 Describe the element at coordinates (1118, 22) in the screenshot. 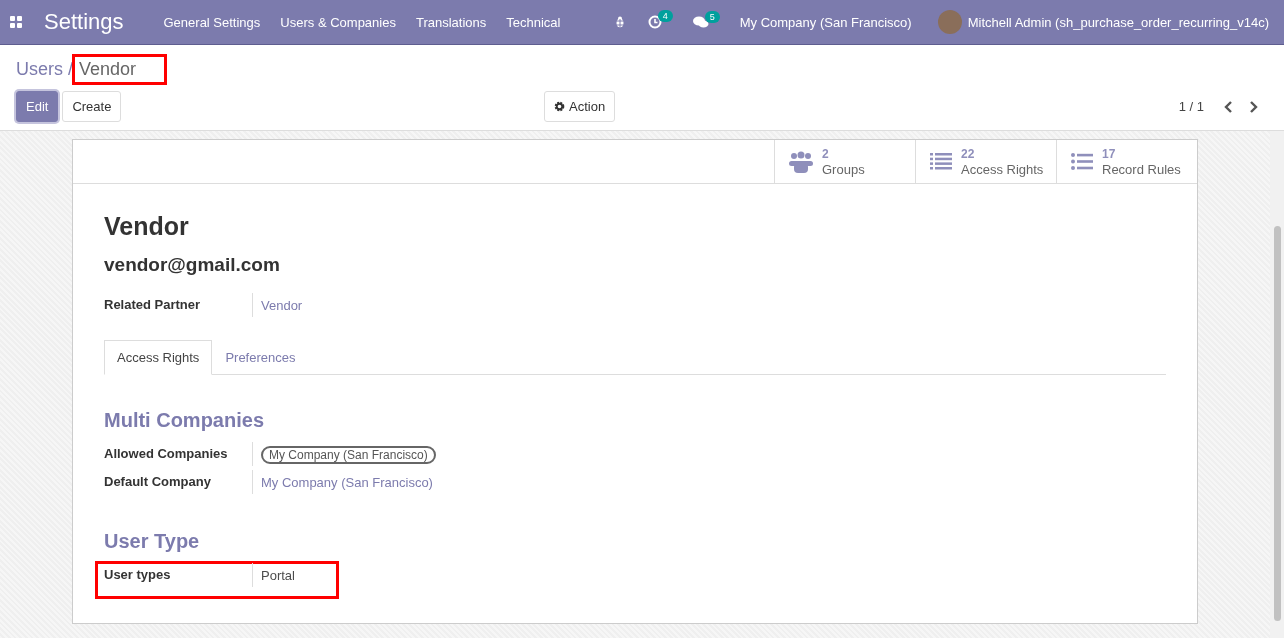

I see `user-menu: Mitchell Admin (sh_purchase_order_recurring_v14c)` at that location.